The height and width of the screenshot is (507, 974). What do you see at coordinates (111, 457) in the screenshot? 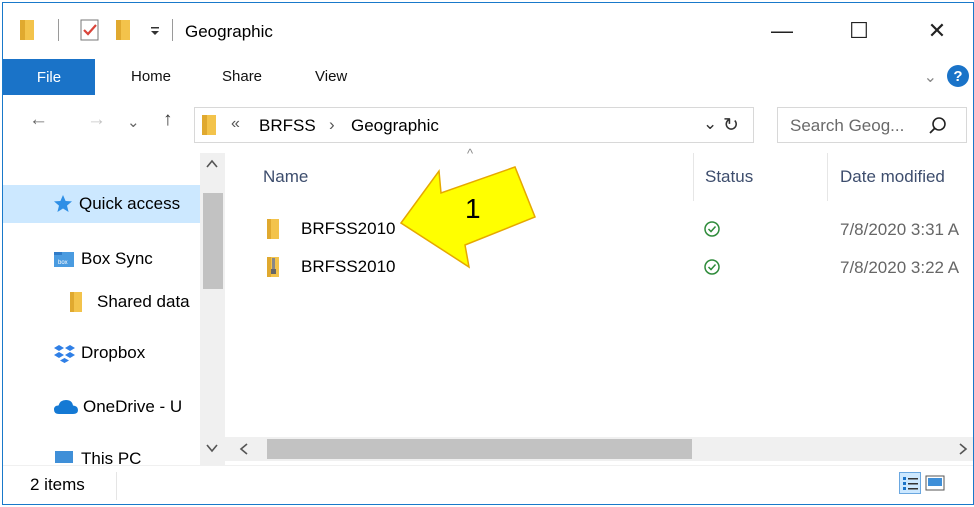
I see `nav-item-label: This PC` at bounding box center [111, 457].